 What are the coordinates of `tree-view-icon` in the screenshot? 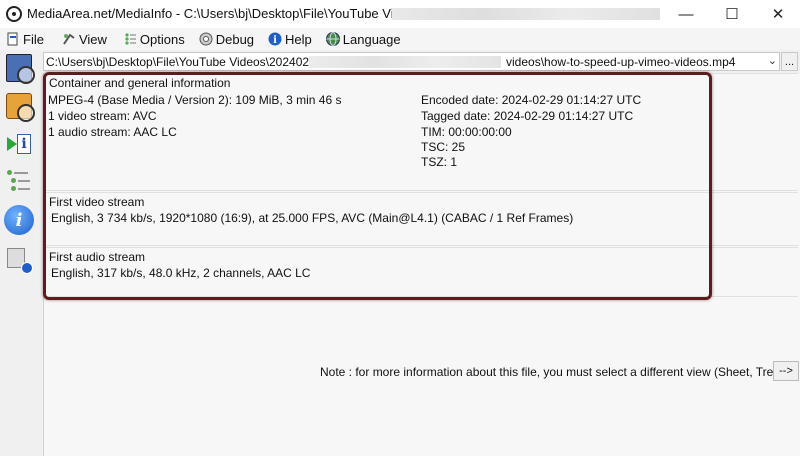 It's located at (19, 182).